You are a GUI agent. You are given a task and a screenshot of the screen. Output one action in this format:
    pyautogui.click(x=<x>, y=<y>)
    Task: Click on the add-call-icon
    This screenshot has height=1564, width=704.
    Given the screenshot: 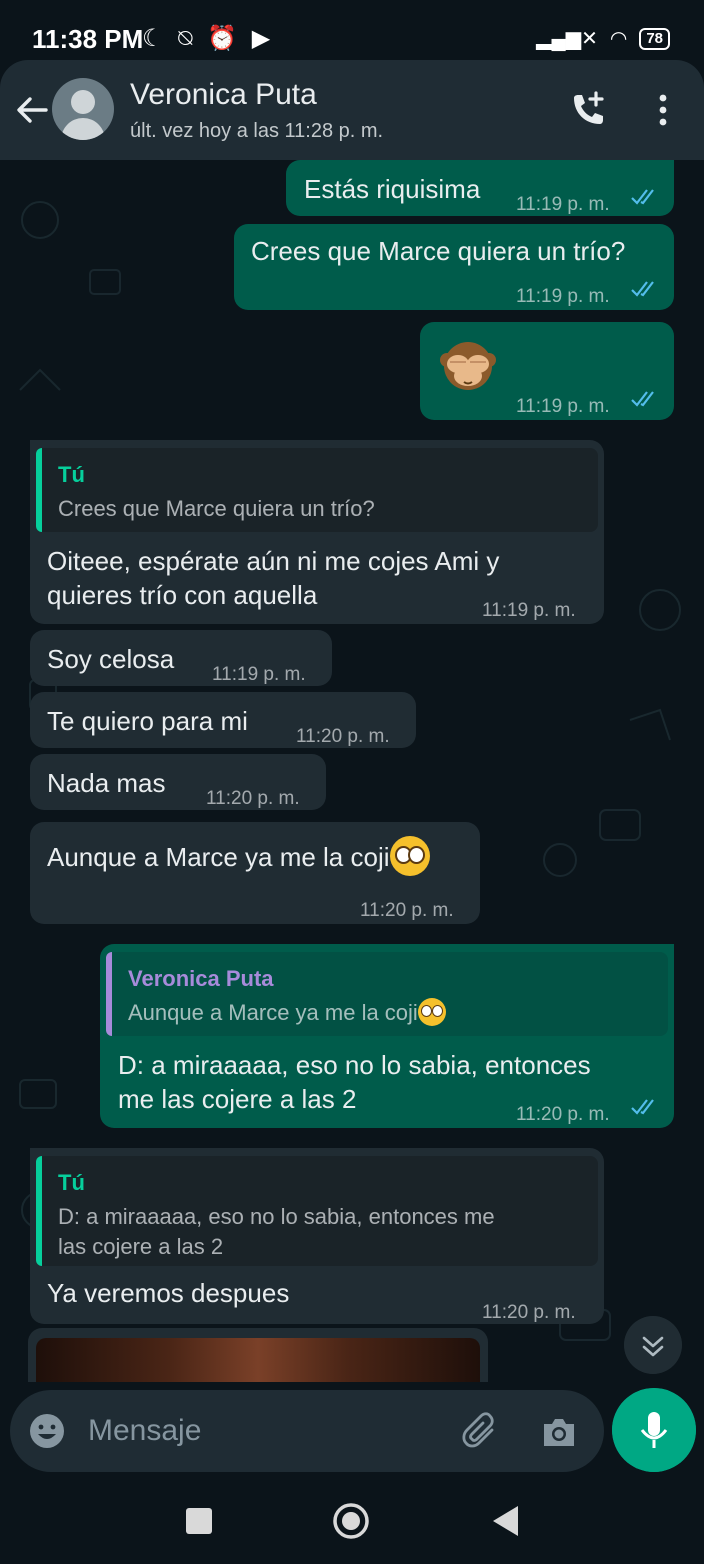 What is the action you would take?
    pyautogui.click(x=588, y=110)
    